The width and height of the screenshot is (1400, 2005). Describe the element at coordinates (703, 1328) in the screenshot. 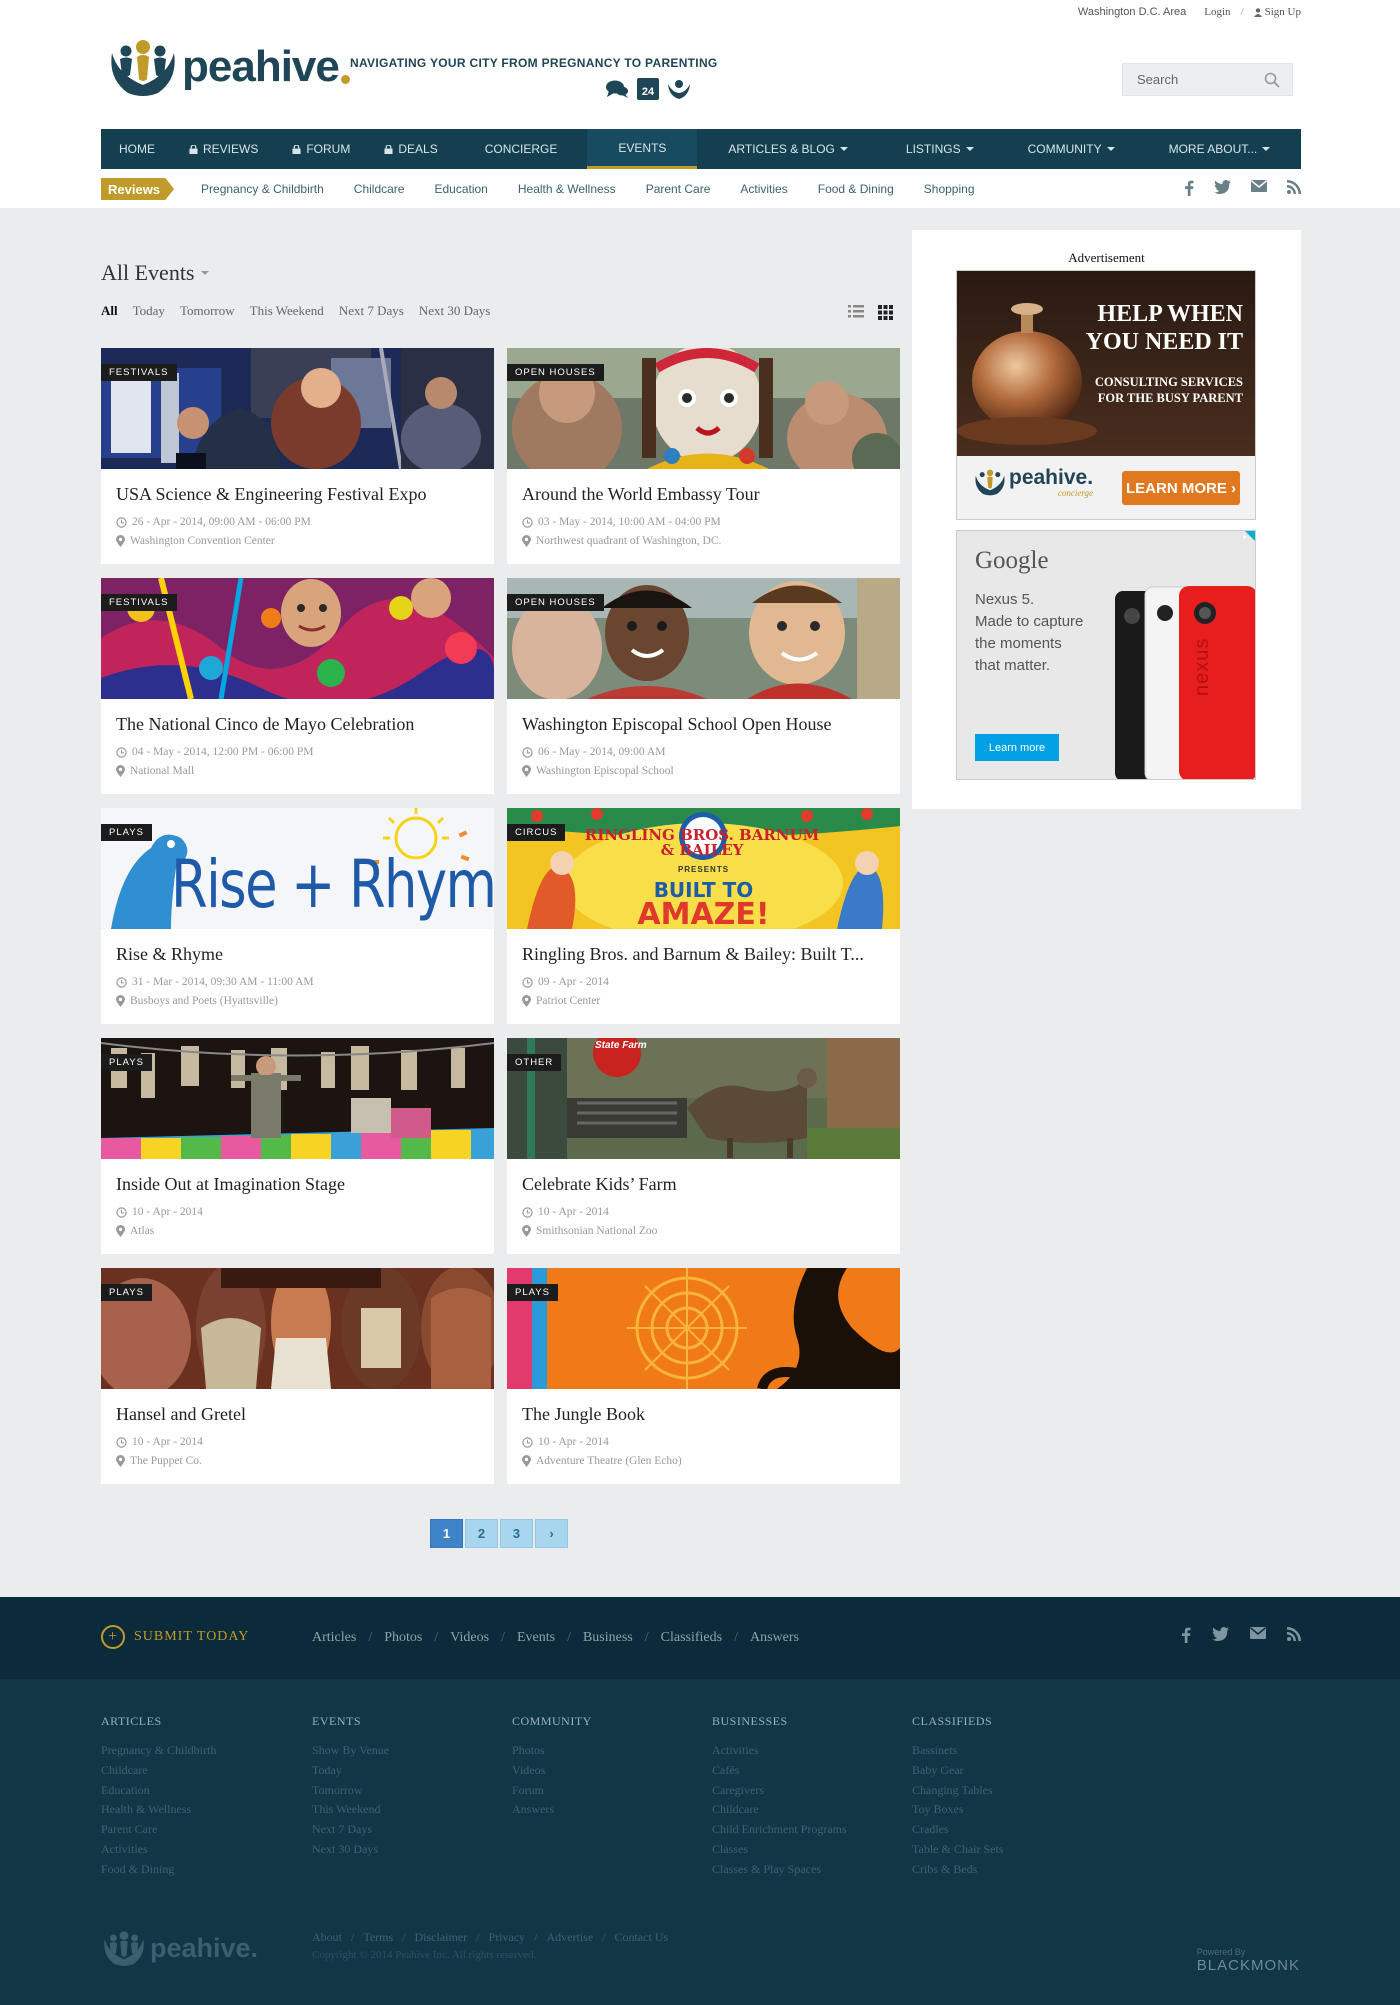

I see `event-image` at that location.